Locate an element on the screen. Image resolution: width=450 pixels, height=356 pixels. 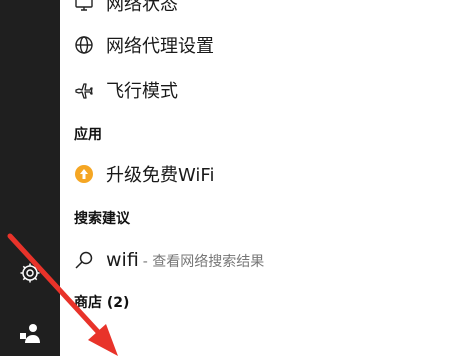
app-upgrade-free-wifi: 升级免费WiFi is located at coordinates (143, 174).